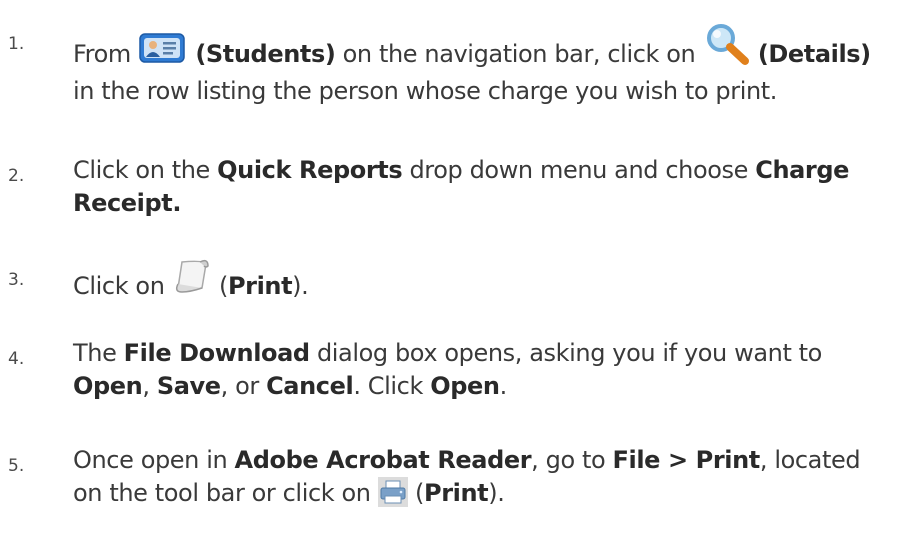 Image resolution: width=907 pixels, height=539 pixels. What do you see at coordinates (16, 176) in the screenshot?
I see `step-number: 2.` at bounding box center [16, 176].